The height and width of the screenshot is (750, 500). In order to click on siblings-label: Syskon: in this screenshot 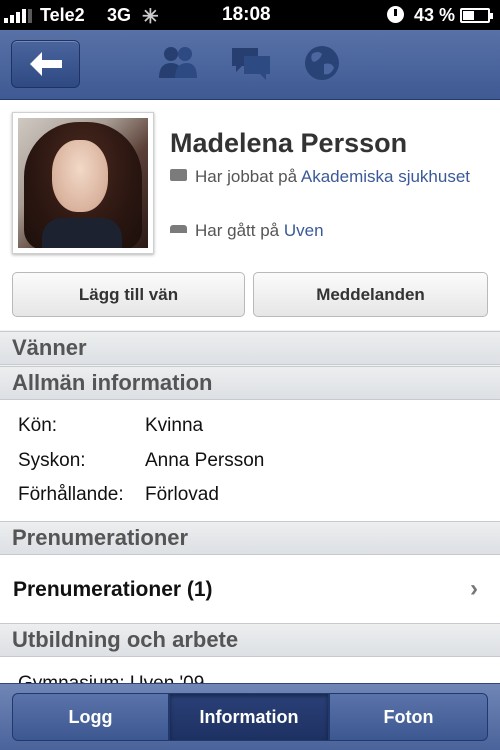, I will do `click(52, 460)`.